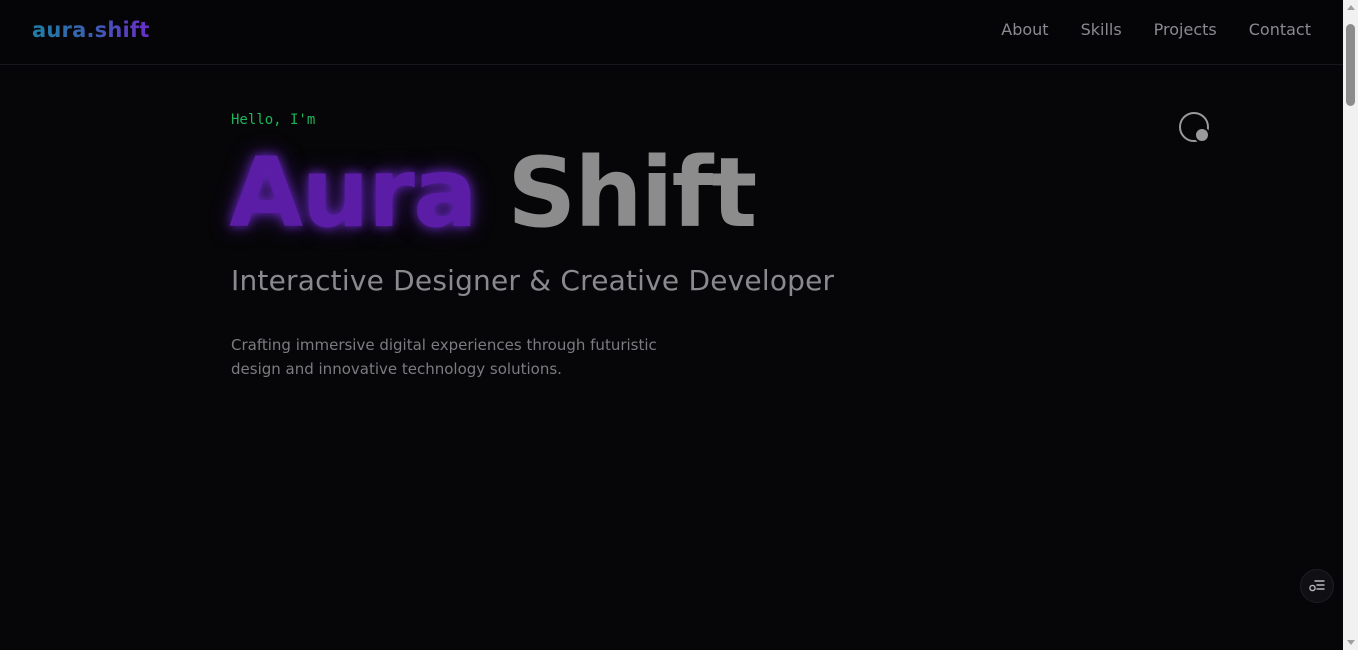  Describe the element at coordinates (90, 30) in the screenshot. I see `site-logo: aura.shift` at that location.